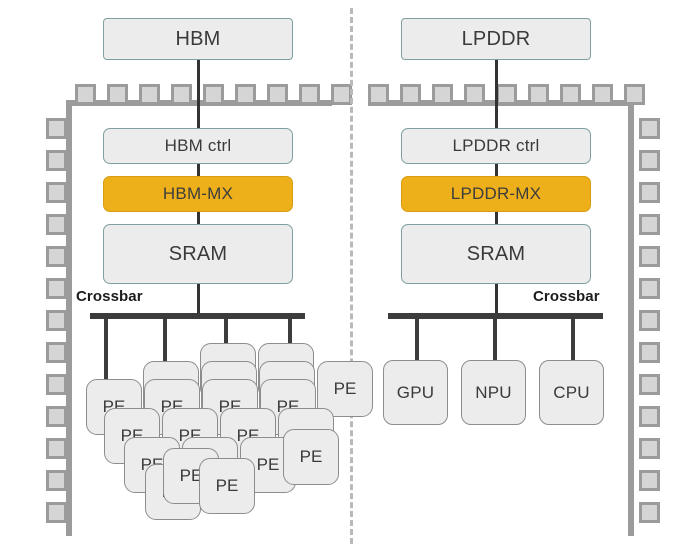  Describe the element at coordinates (566, 296) in the screenshot. I see `right-crossbar-label: Crossbar` at that location.